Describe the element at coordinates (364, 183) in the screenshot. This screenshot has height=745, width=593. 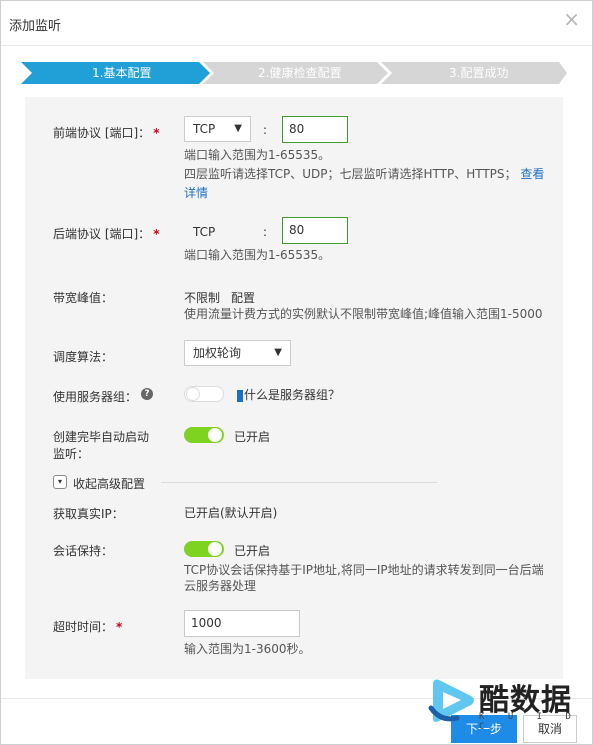
I see `frontend-protocol-hint: 四层监听请选择TCP、UDP；七层监听请选择HTTP、HTTPS； 查看详情` at that location.